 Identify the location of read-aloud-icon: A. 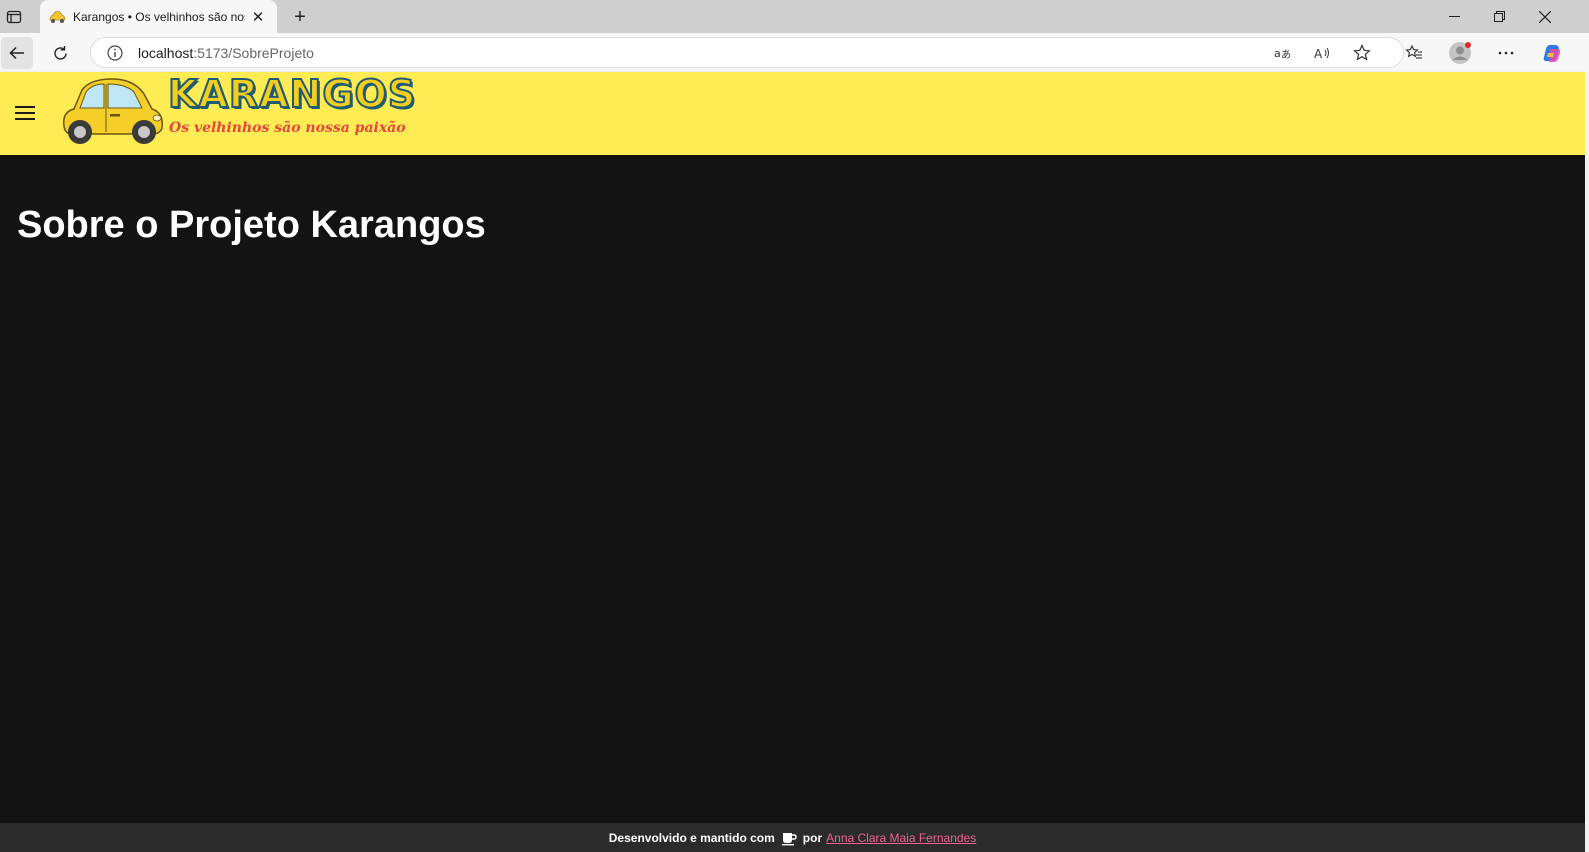
(1323, 53).